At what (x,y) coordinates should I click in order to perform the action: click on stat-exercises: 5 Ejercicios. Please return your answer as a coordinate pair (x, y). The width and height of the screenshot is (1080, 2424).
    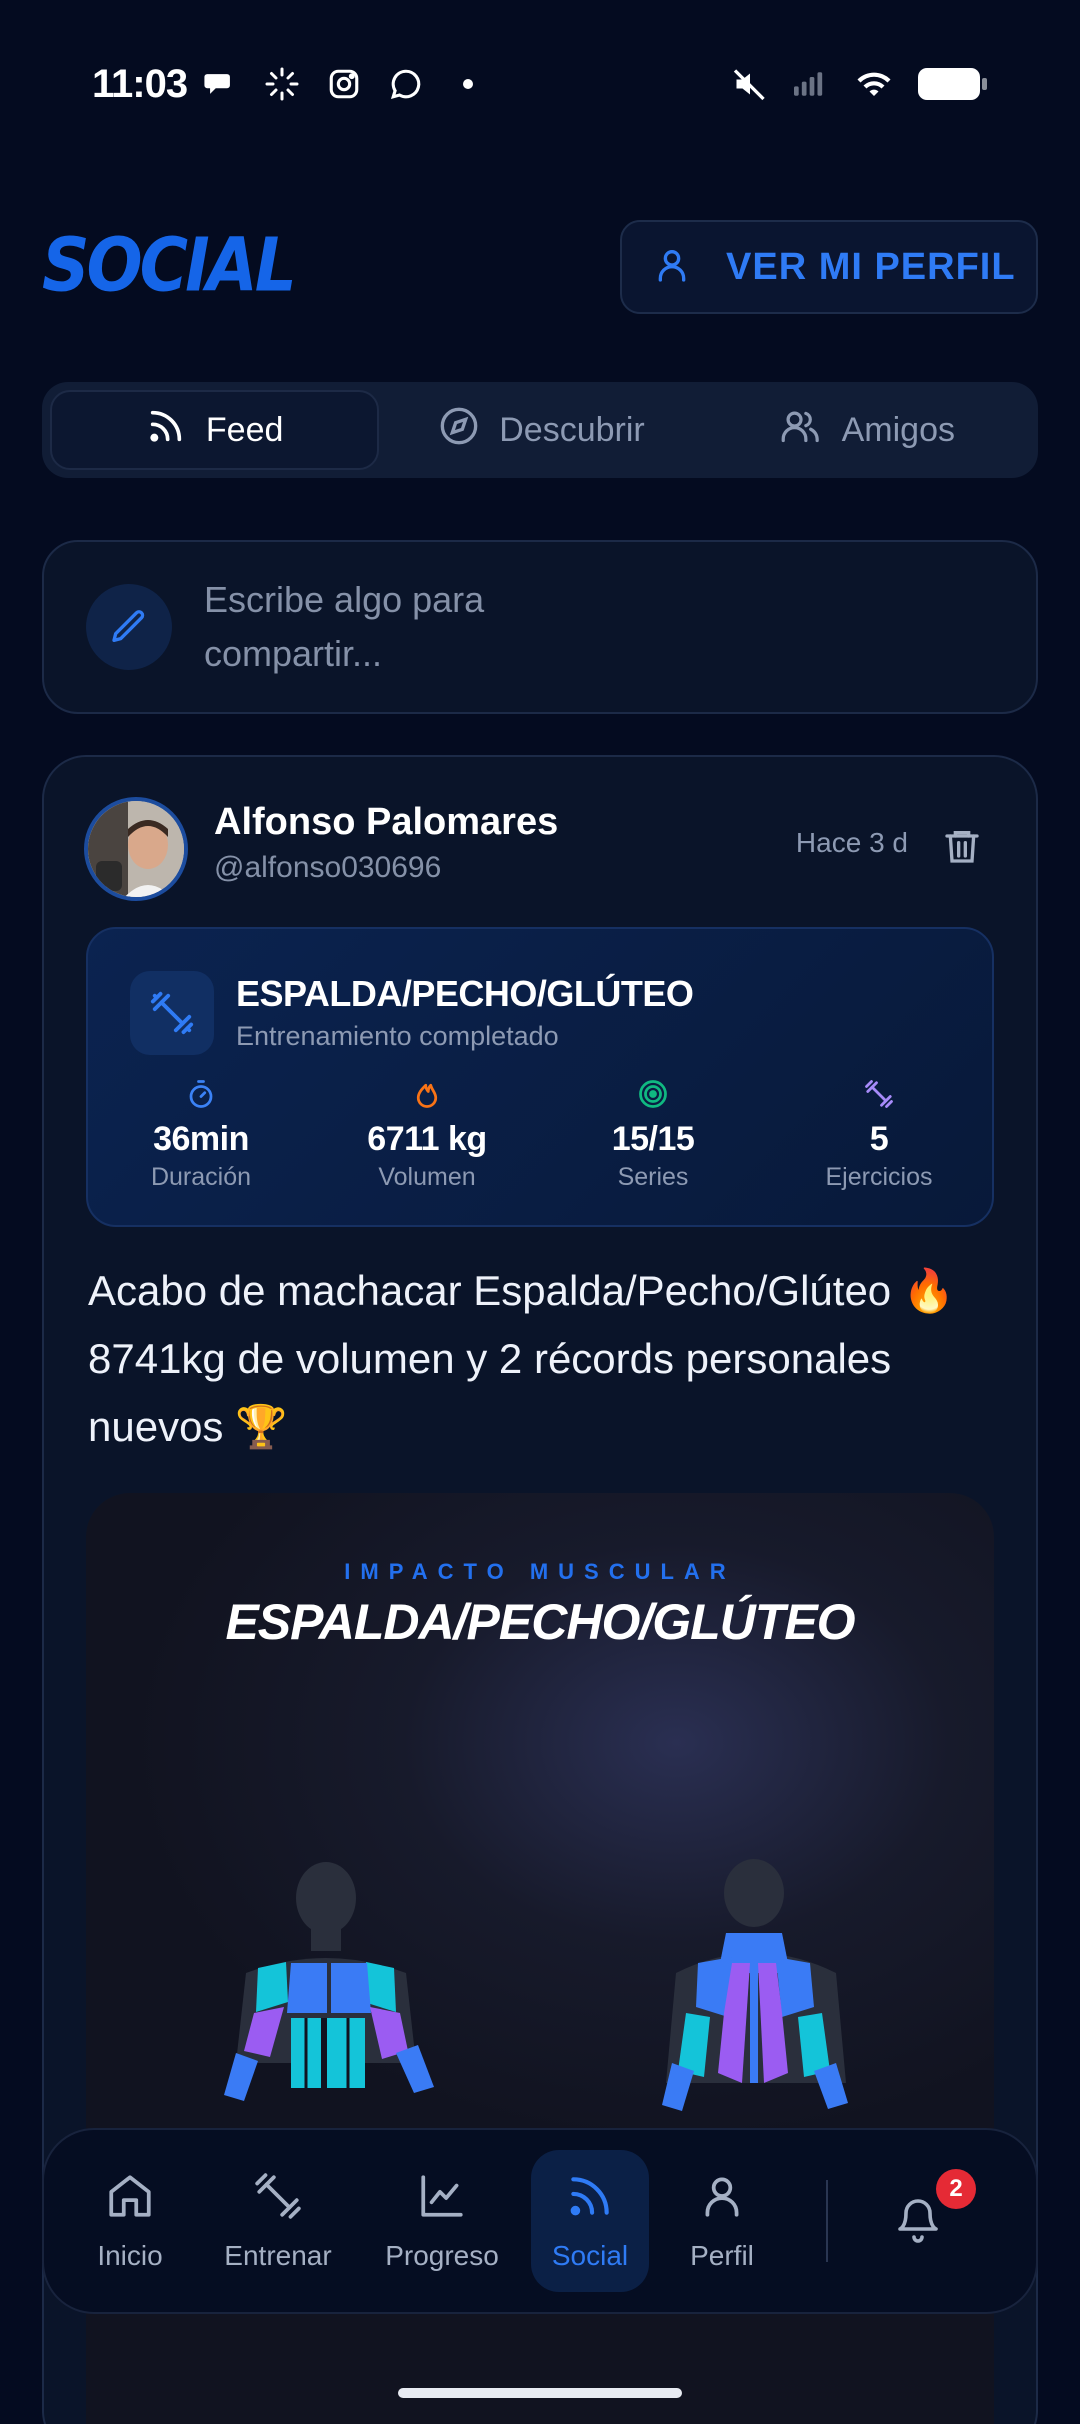
    Looking at the image, I should click on (879, 1135).